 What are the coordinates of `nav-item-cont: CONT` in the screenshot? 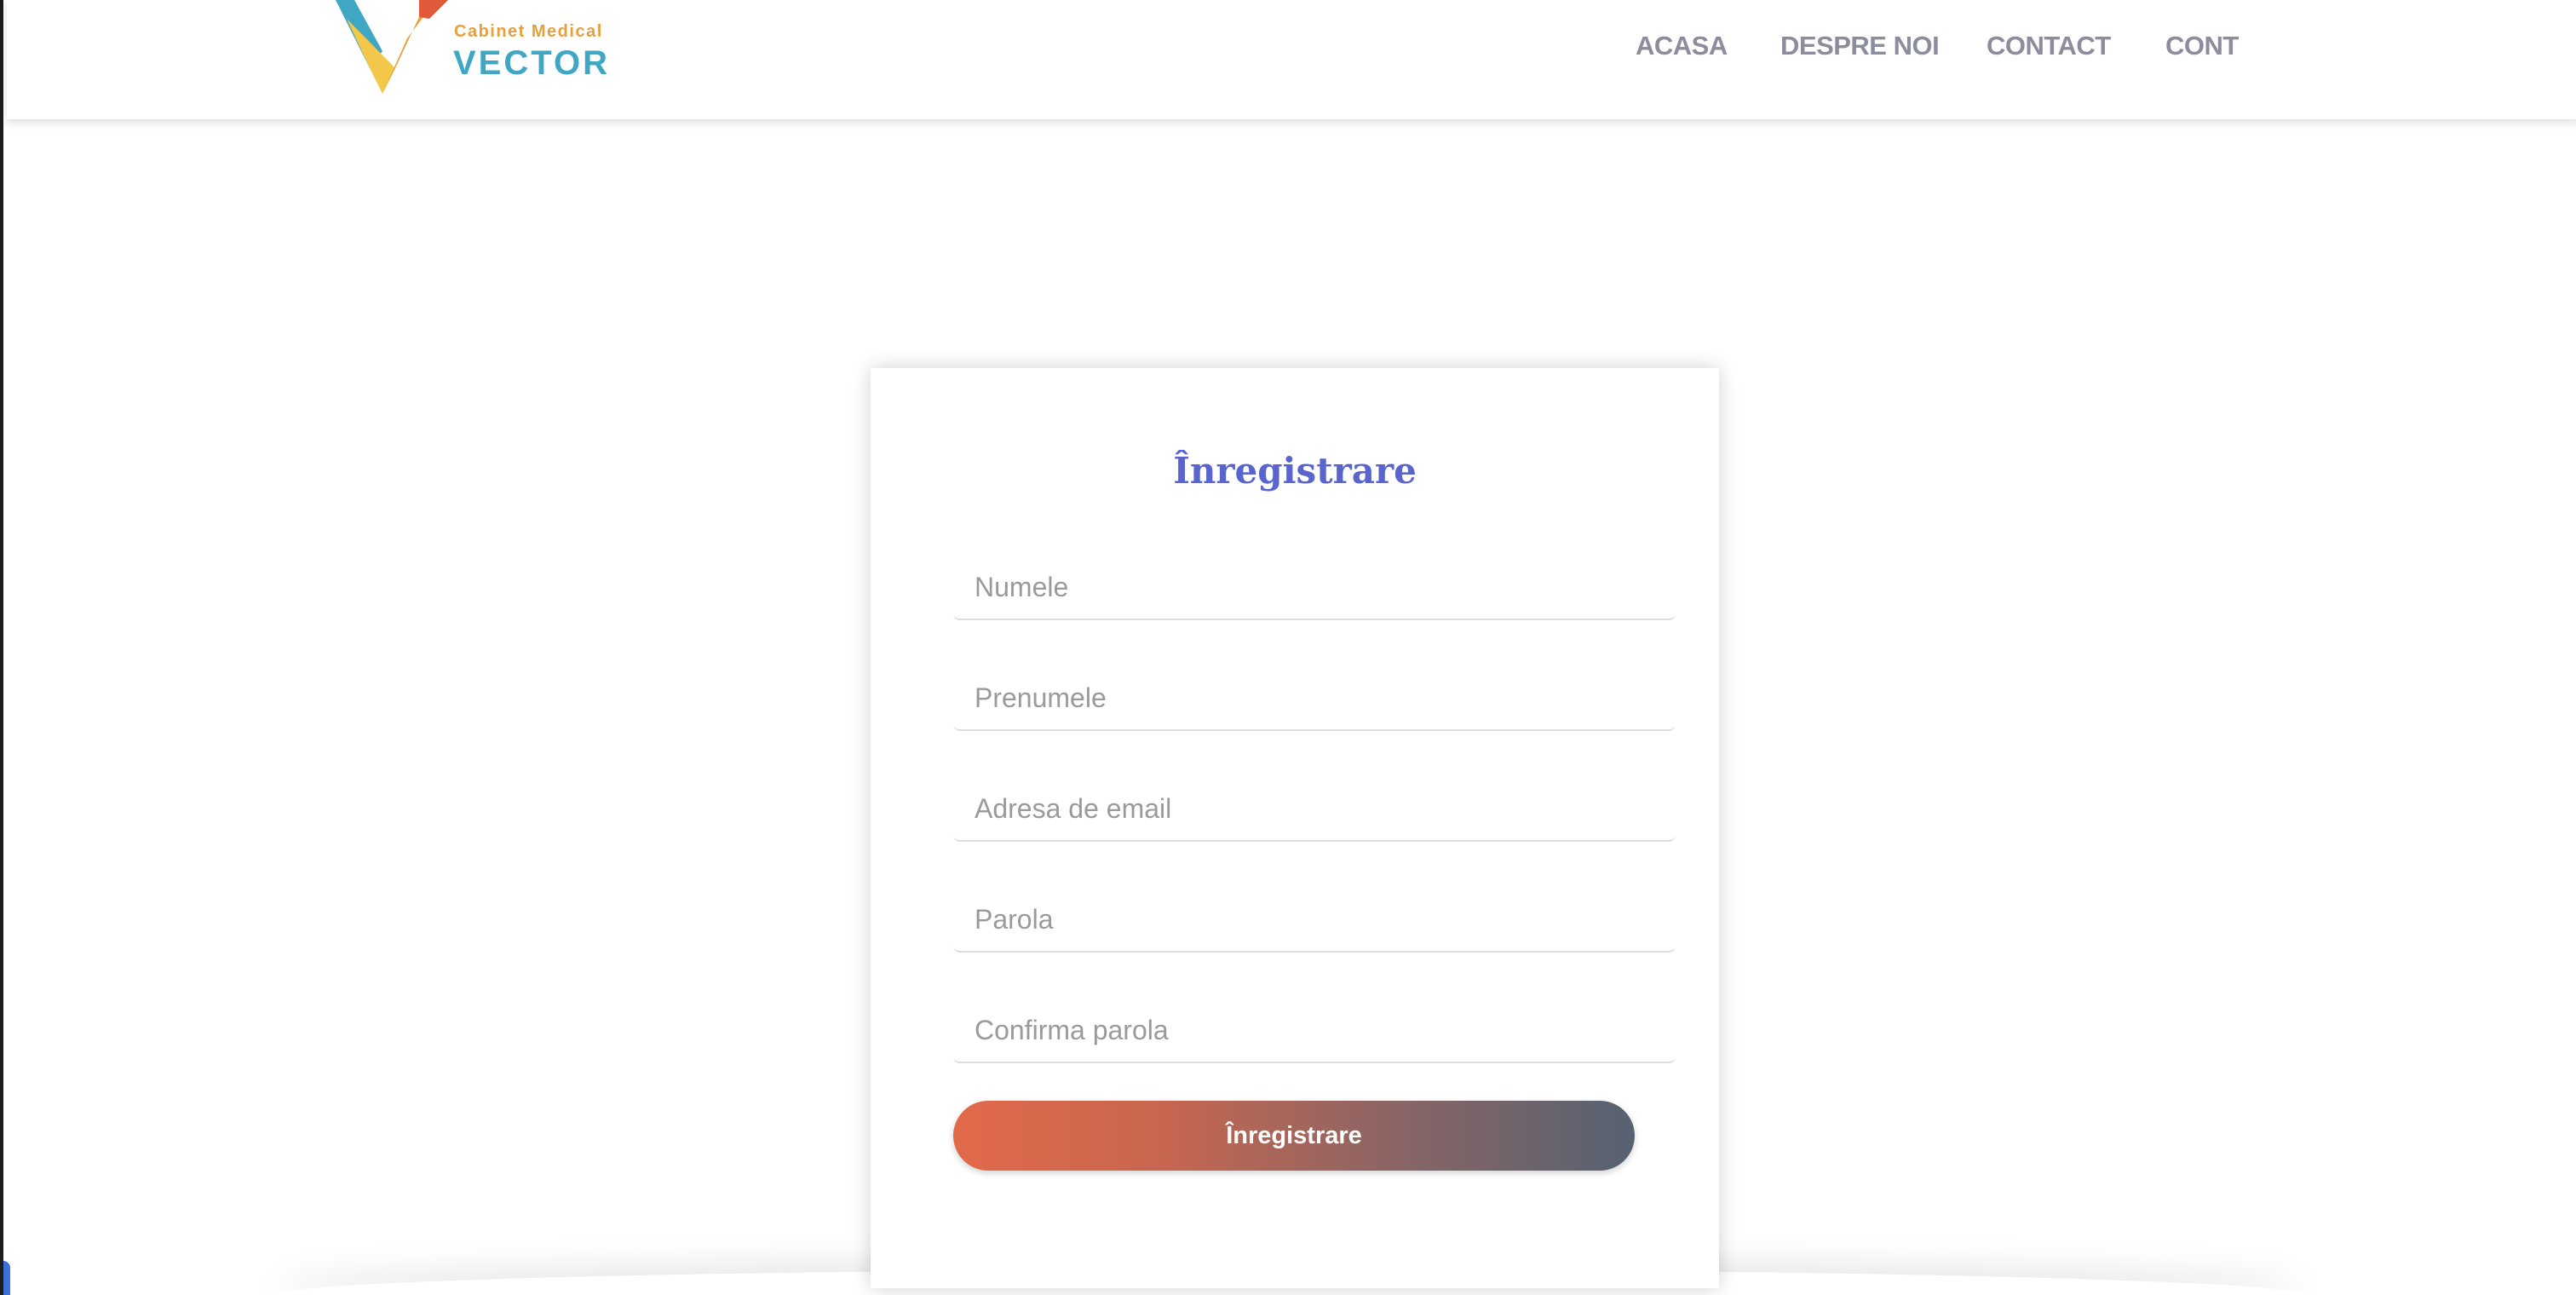 It's located at (2202, 46).